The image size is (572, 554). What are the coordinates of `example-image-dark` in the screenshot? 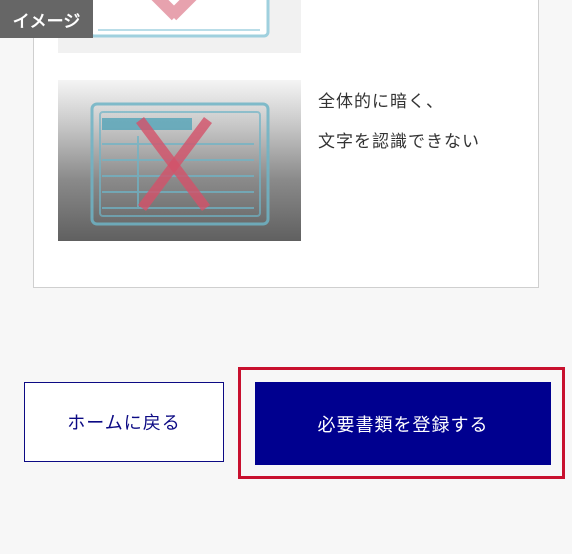 It's located at (179, 160).